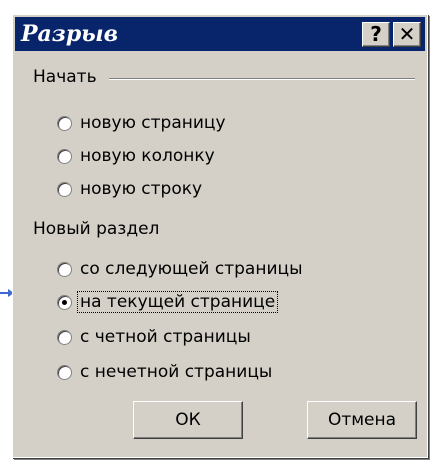 Image resolution: width=432 pixels, height=462 pixels. I want to click on radio-current-page: на текущей странице, so click(168, 302).